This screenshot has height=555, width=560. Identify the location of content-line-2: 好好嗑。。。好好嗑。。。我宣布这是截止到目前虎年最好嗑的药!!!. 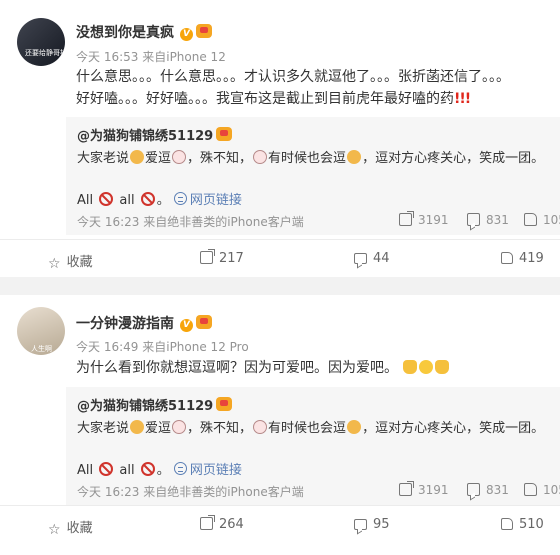
(316, 99).